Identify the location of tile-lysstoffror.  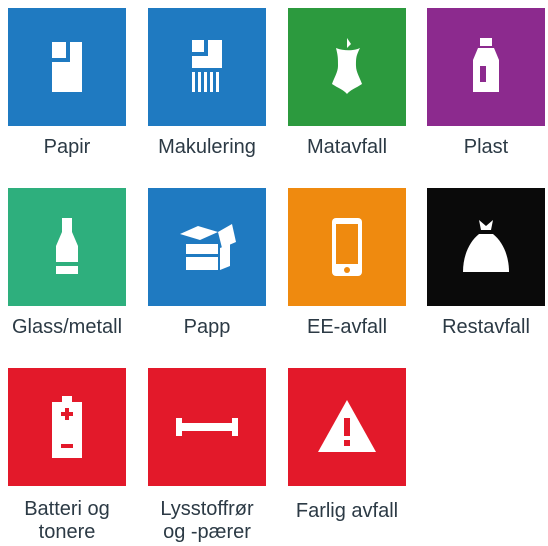
(207, 427).